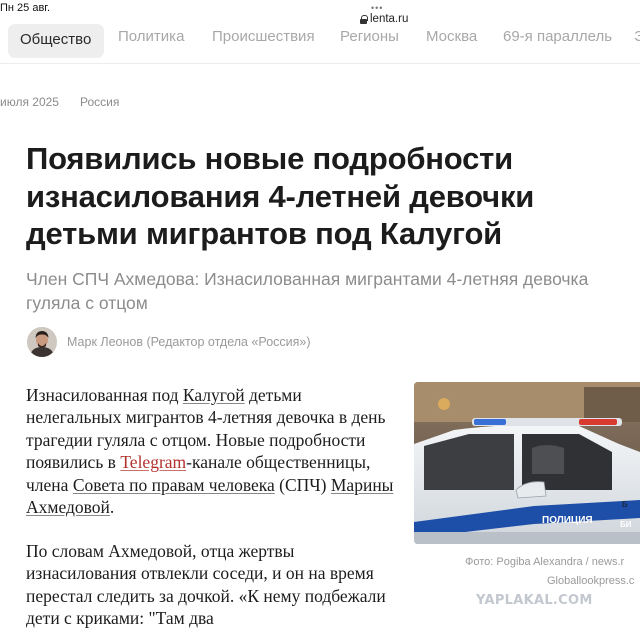  Describe the element at coordinates (625, 504) in the screenshot. I see `photo-letter-text: Б` at that location.